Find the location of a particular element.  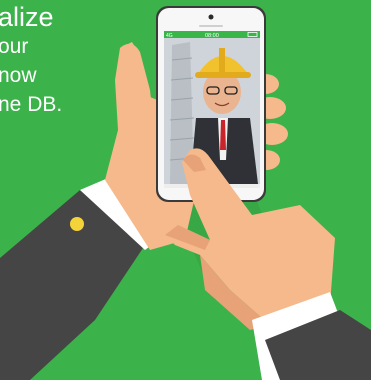

speaker-grille is located at coordinates (211, 26).